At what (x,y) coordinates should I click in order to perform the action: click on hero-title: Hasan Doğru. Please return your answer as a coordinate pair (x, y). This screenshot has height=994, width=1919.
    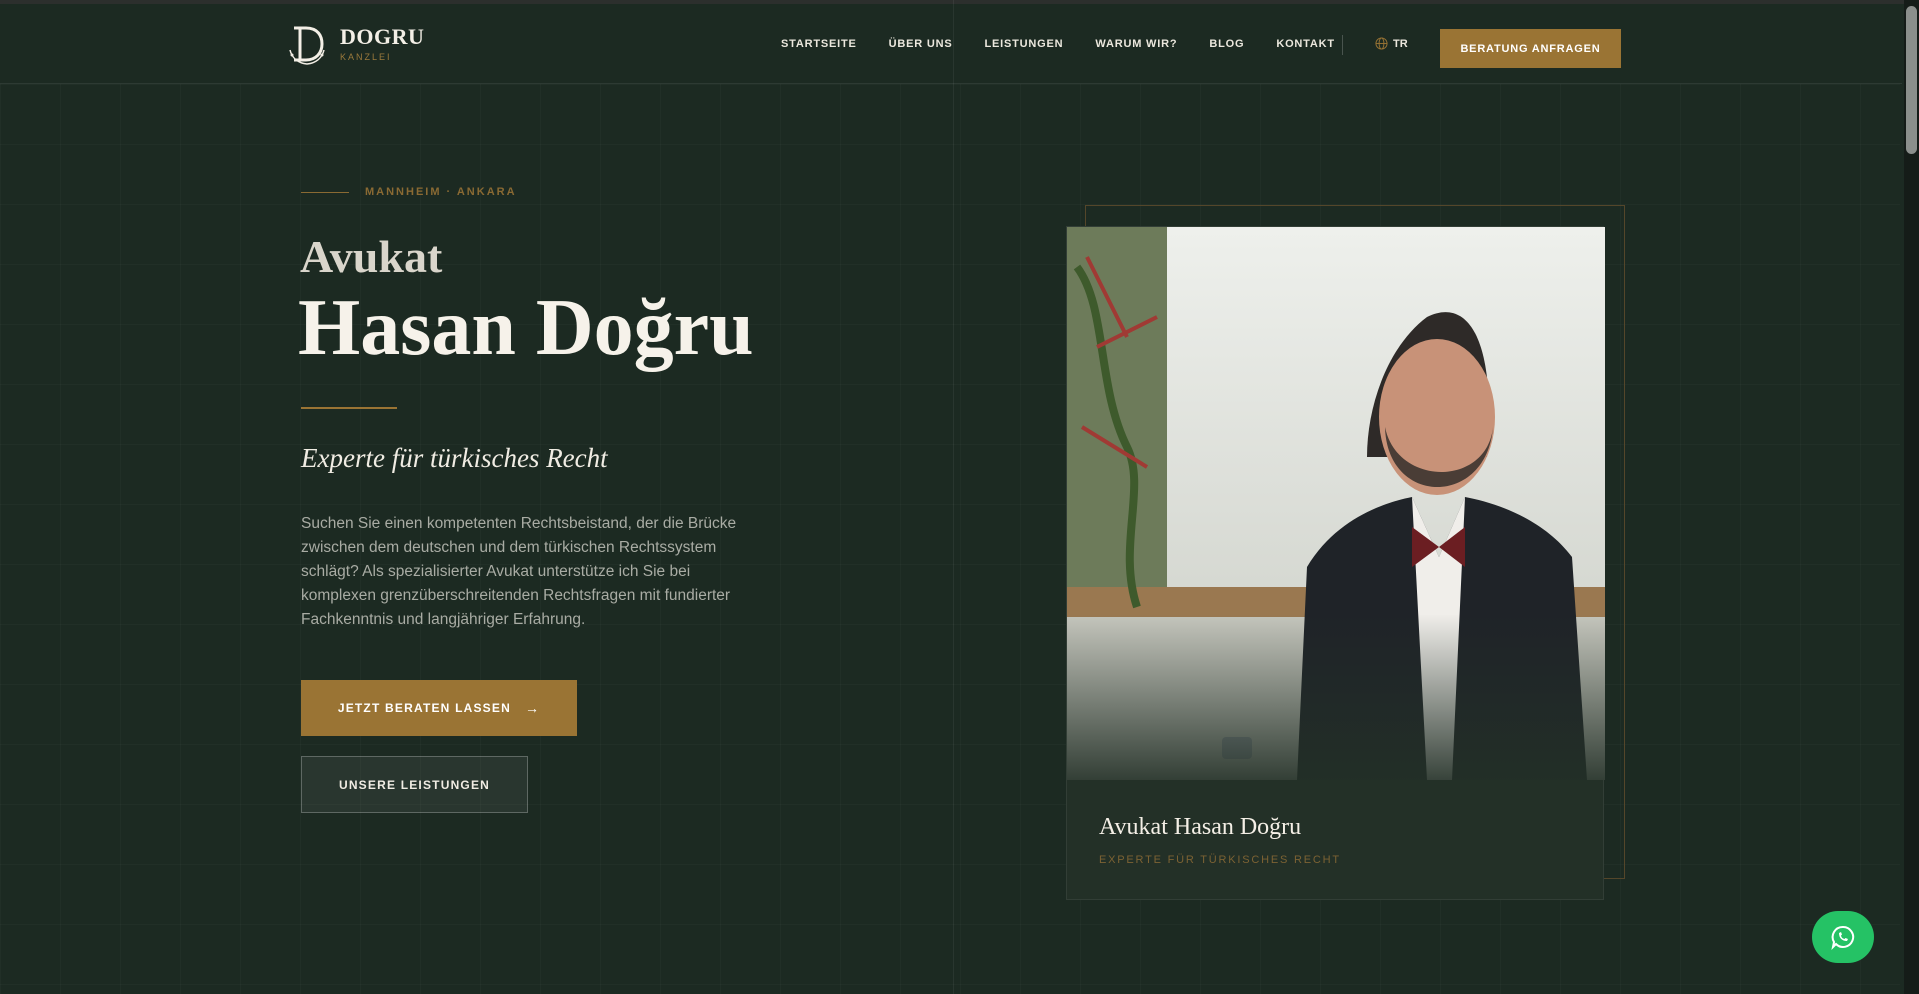
    Looking at the image, I should click on (526, 328).